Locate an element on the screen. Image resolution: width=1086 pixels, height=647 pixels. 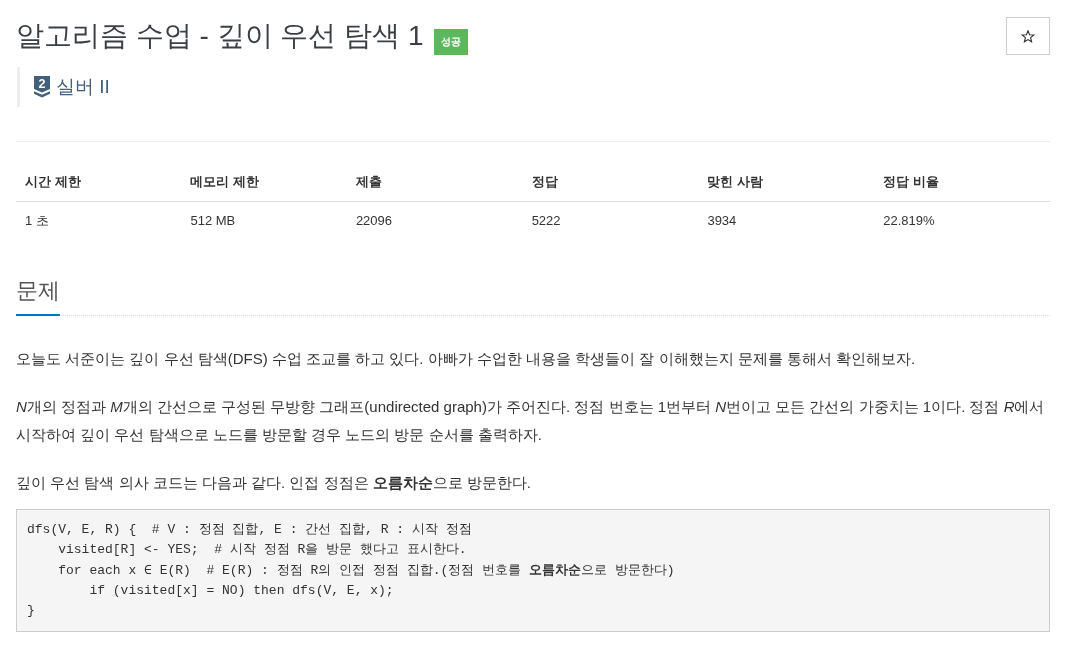
problem-paragraph: N개의 정점과 M개의 간선으로 구성된 무방향 그래프(undirected graph)가 주어진다. 정점 번호는 1번부터 N번이고 모든 간선의 가중치는 1이다. 정점 R에서 시작하여 깊이 우선 탐색으로 노드를 방문할 경우 노드의 방문 순서를 출력하자. is located at coordinates (531, 421).